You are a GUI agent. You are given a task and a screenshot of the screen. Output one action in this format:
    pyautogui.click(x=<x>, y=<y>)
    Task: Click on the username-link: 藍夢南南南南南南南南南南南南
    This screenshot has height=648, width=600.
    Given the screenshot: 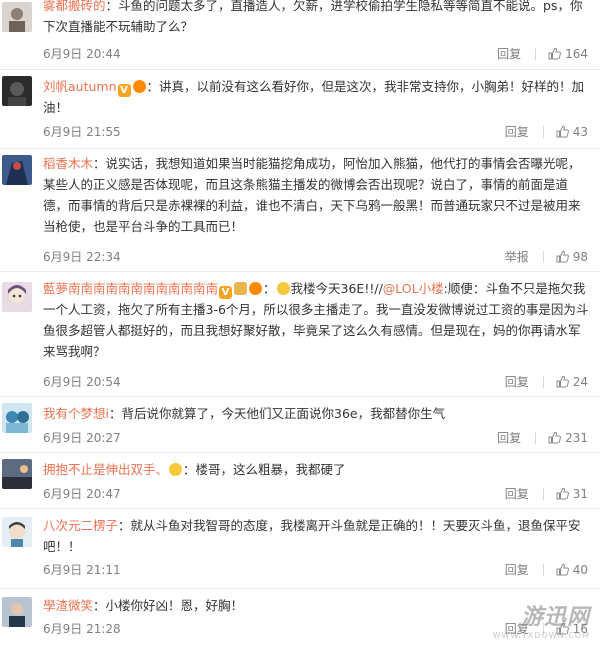 What is the action you would take?
    pyautogui.click(x=130, y=288)
    